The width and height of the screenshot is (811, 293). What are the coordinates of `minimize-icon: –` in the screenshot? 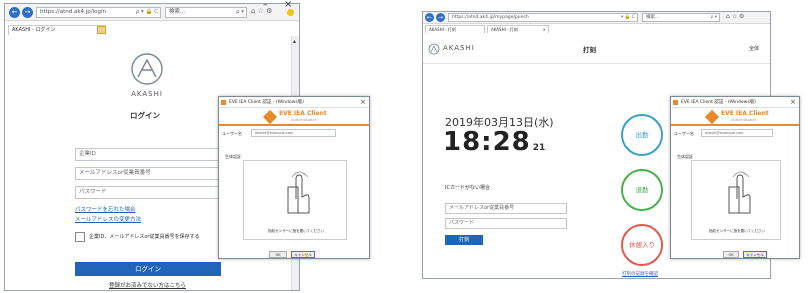 It's located at (265, 5).